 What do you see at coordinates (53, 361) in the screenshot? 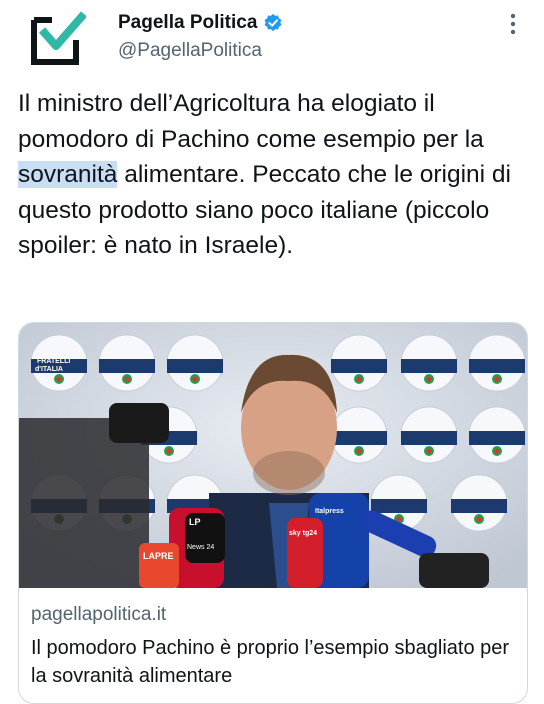
I see `backdrop-logo-text-line1: FRATELLI` at bounding box center [53, 361].